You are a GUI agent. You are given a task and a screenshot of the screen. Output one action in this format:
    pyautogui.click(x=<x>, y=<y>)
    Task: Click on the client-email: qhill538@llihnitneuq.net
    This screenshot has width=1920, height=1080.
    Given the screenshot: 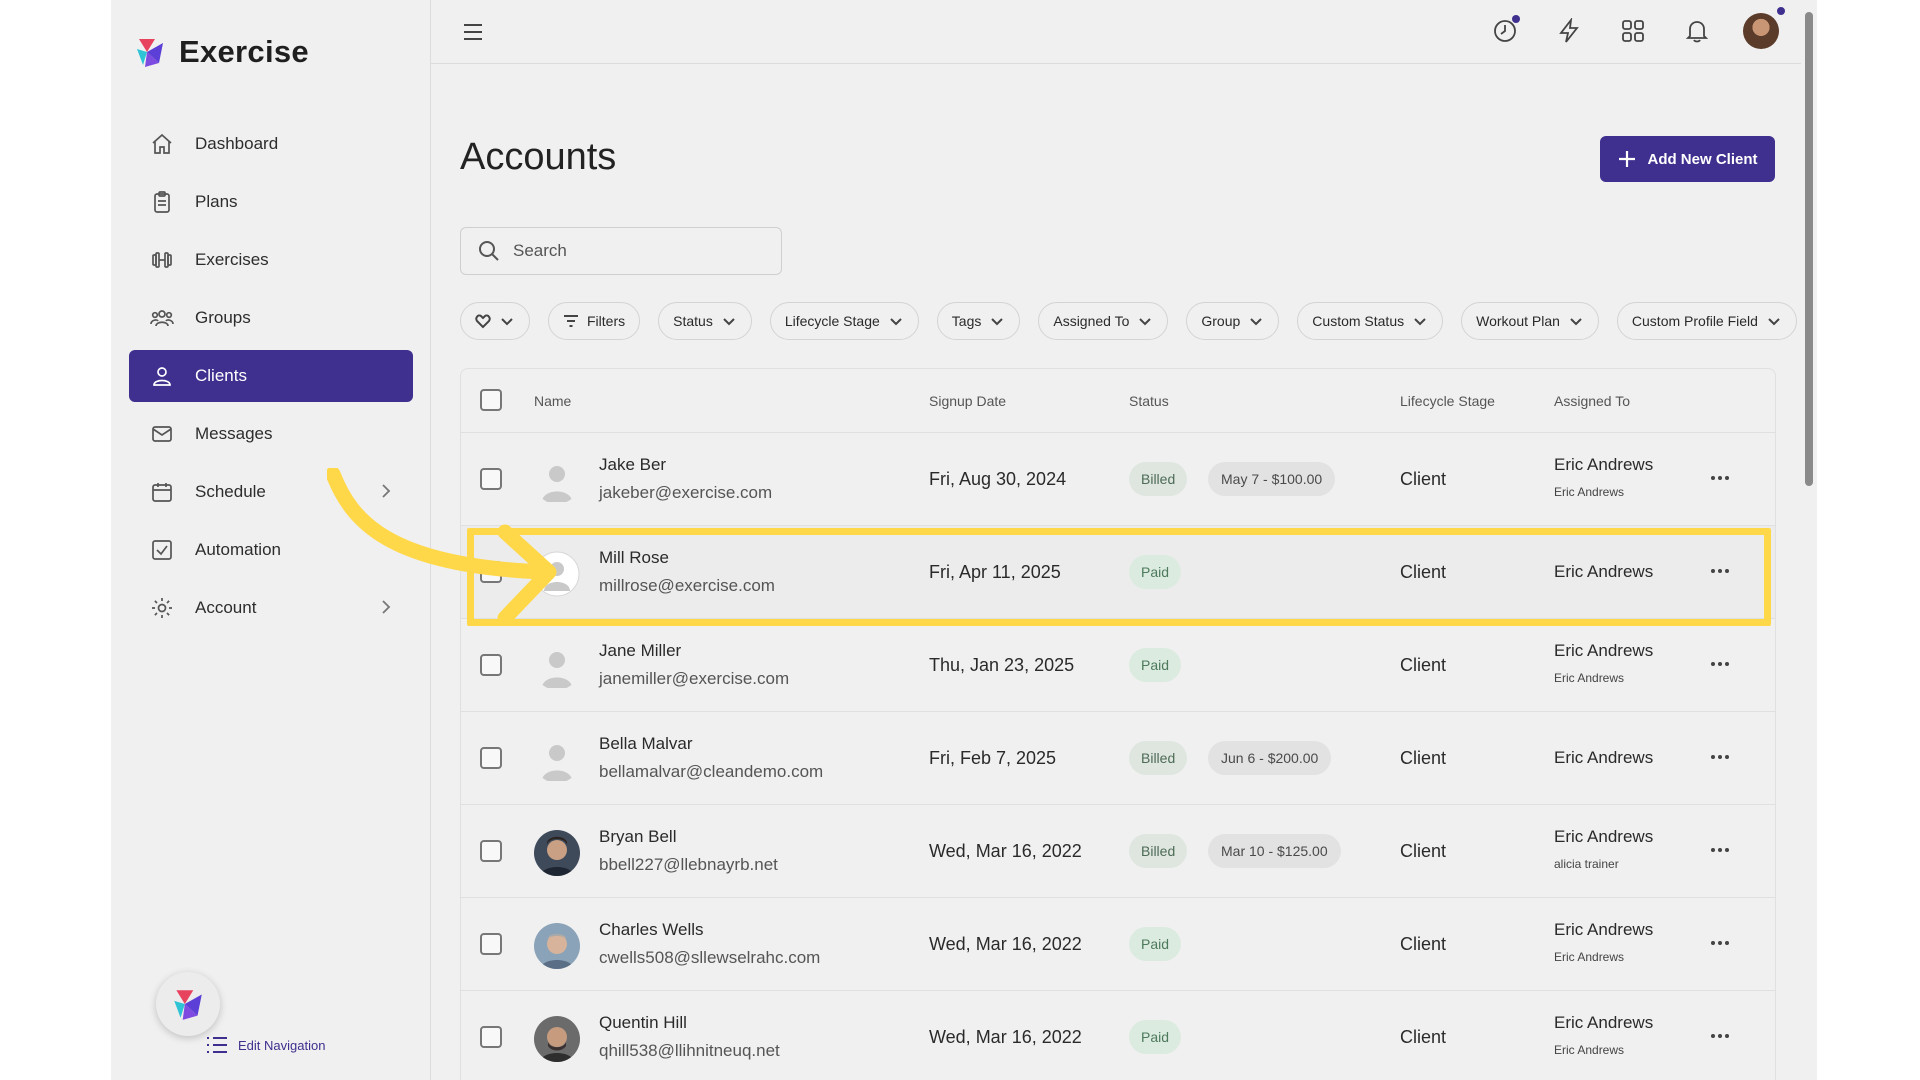 What is the action you would take?
    pyautogui.click(x=689, y=1050)
    